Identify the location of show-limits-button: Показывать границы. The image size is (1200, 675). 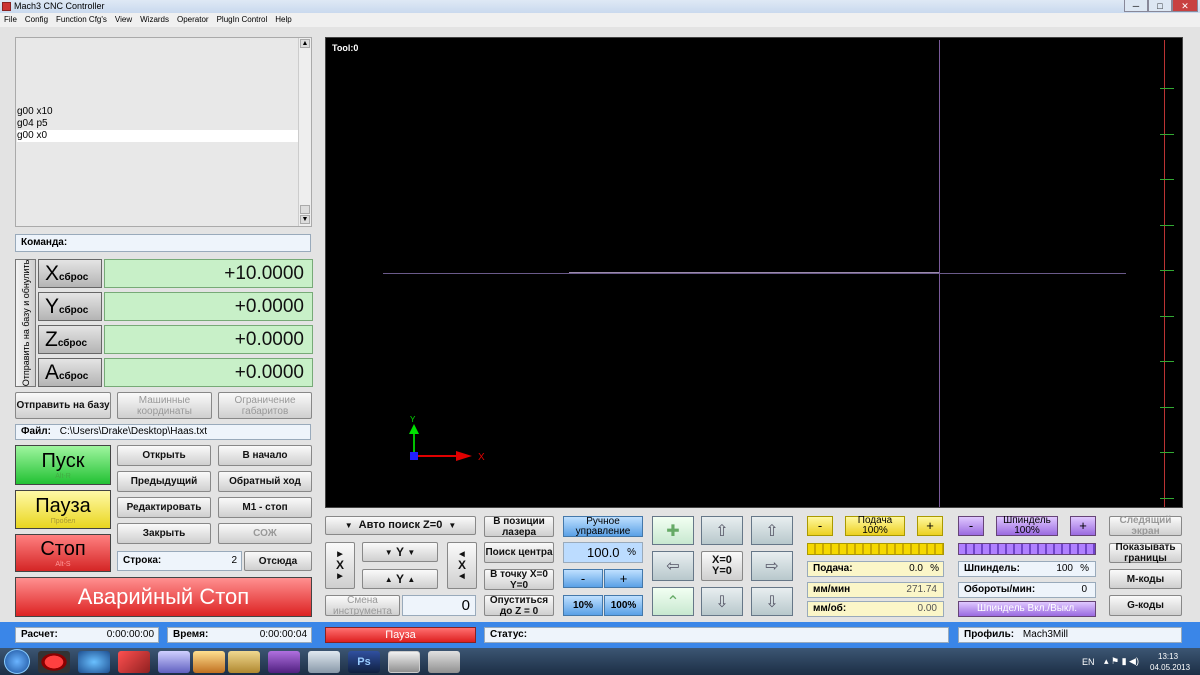
(1145, 553).